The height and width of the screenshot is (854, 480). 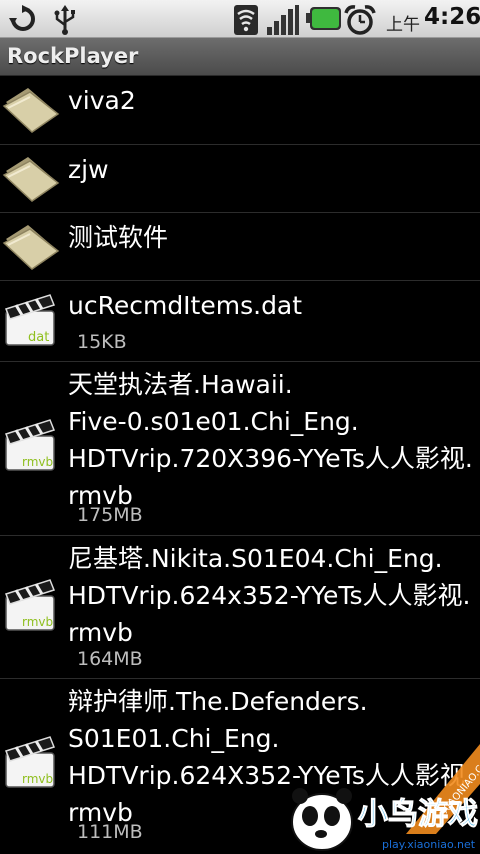 I want to click on list-item: dat ucRecmdItems.dat 15KB, so click(x=240, y=321).